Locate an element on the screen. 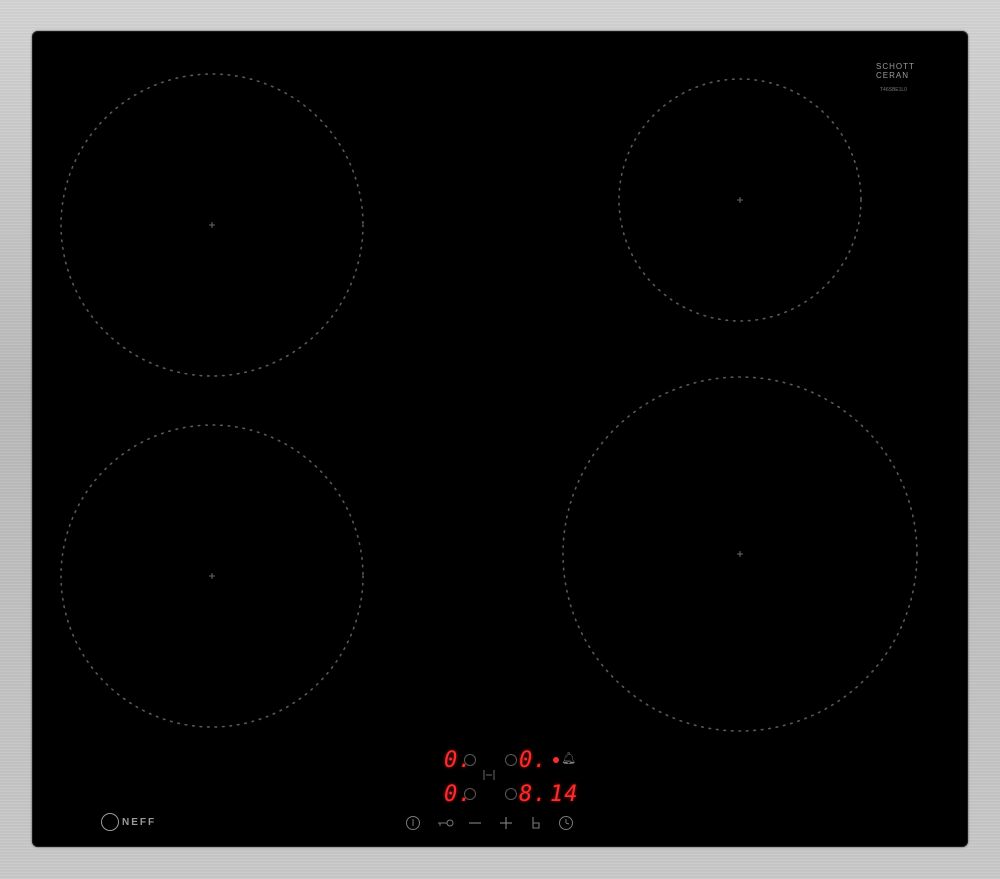 Image resolution: width=1000 pixels, height=879 pixels. display-front-right: 8. is located at coordinates (533, 794).